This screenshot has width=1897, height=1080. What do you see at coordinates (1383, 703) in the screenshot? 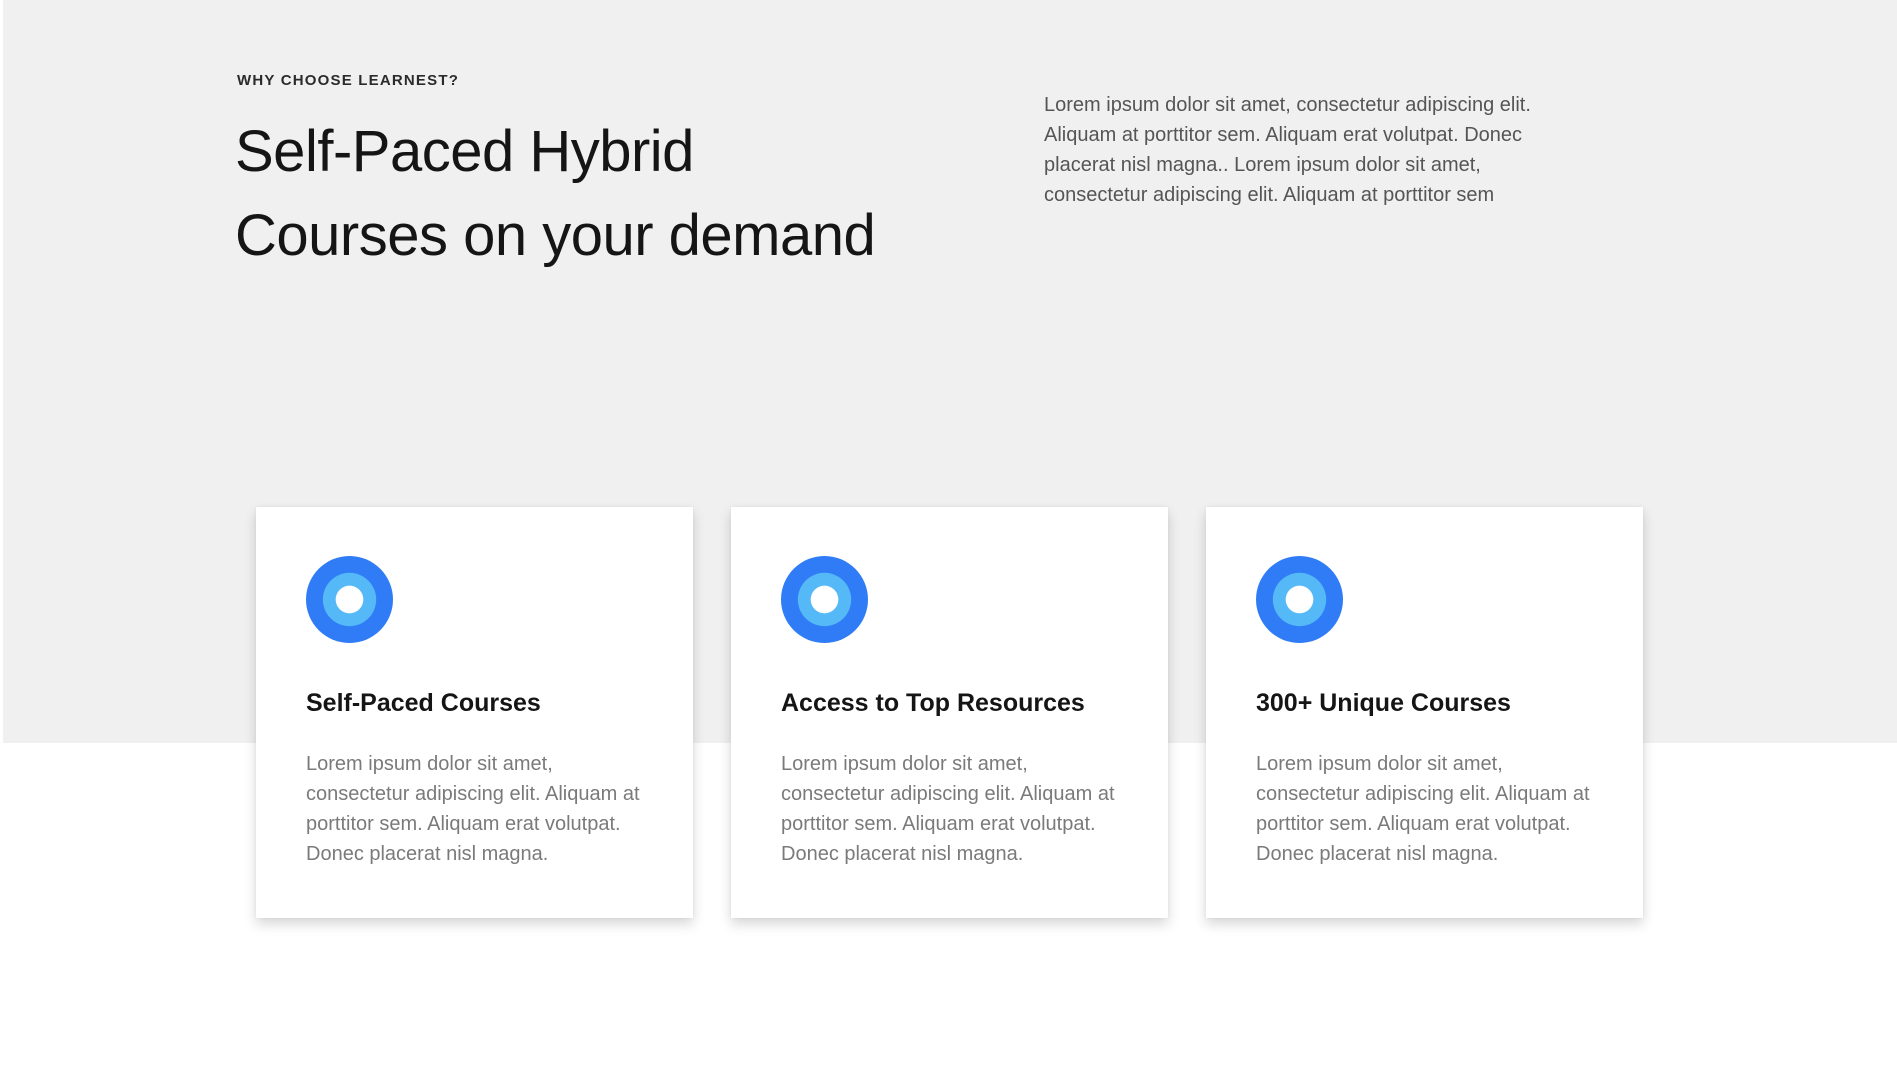
I see `card-title: 300+ Unique Courses` at bounding box center [1383, 703].